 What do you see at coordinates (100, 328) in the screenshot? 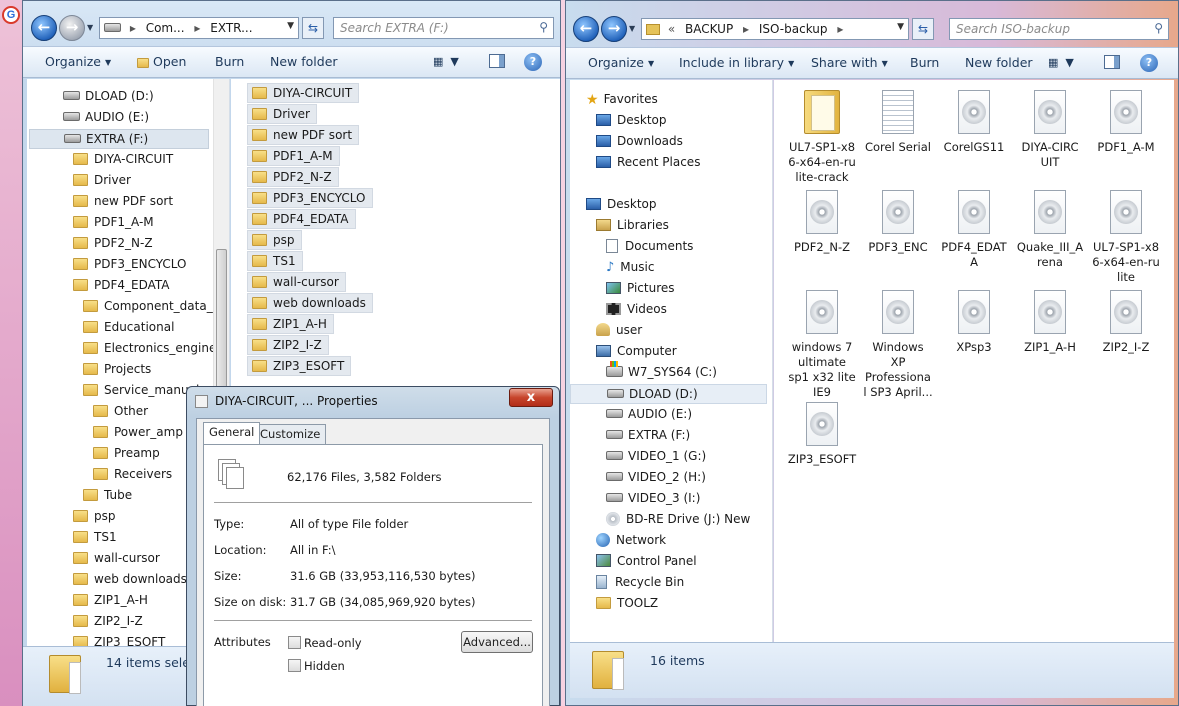
I see `tree-item-educational: Educational` at bounding box center [100, 328].